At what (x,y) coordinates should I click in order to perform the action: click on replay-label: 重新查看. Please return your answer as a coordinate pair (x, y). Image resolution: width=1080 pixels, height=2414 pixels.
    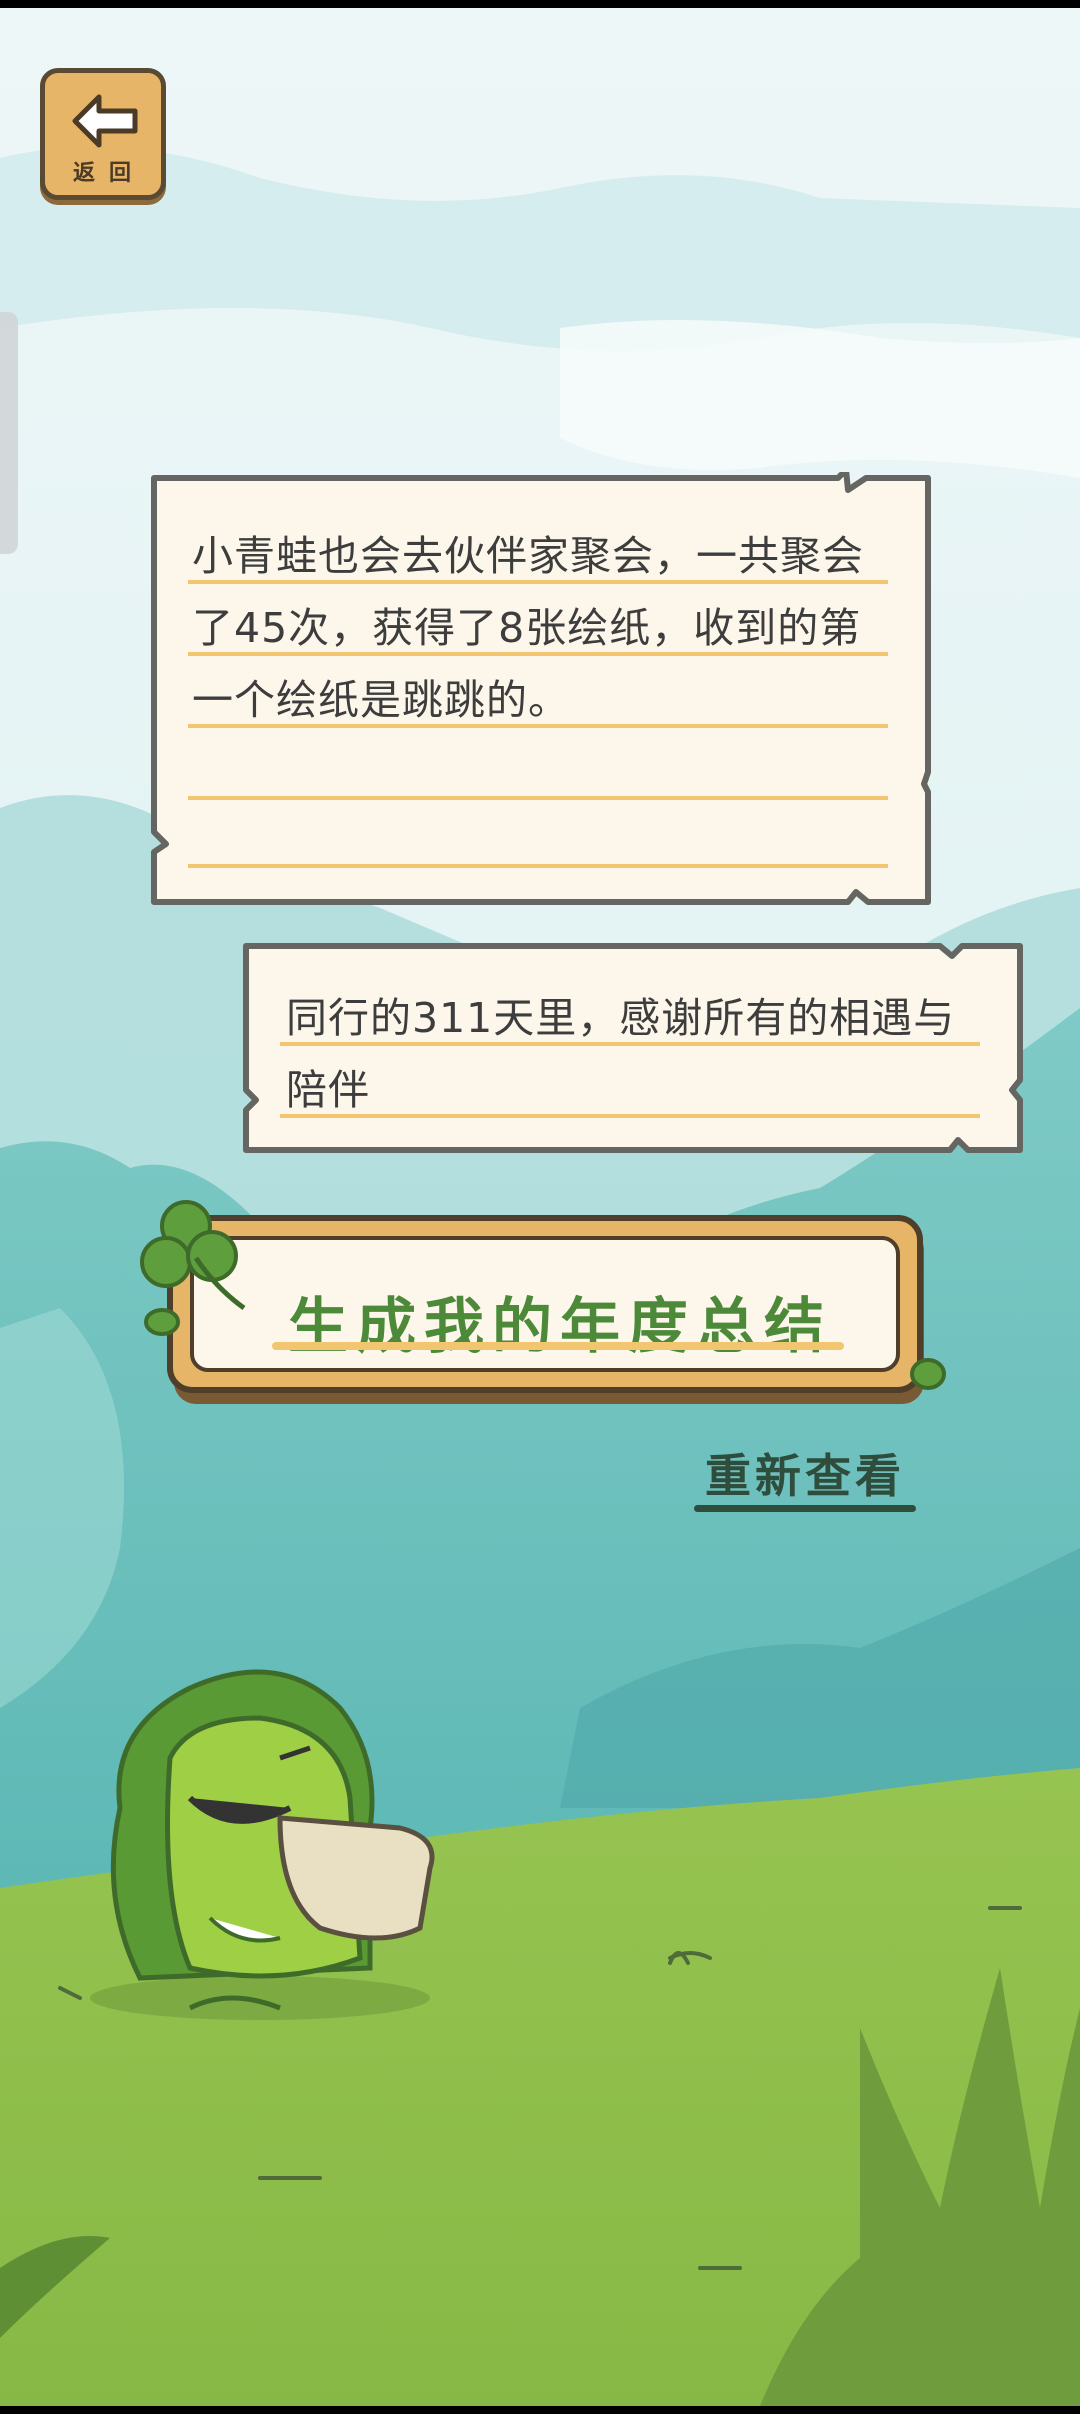
    Looking at the image, I should click on (805, 1476).